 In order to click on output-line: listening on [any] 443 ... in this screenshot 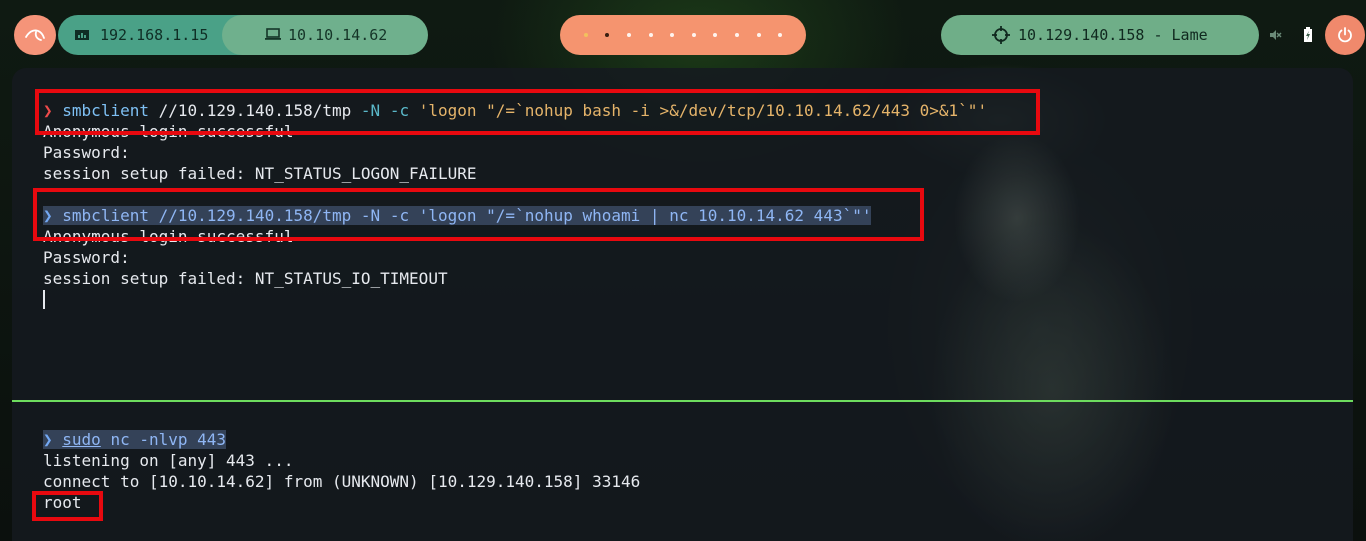, I will do `click(168, 460)`.